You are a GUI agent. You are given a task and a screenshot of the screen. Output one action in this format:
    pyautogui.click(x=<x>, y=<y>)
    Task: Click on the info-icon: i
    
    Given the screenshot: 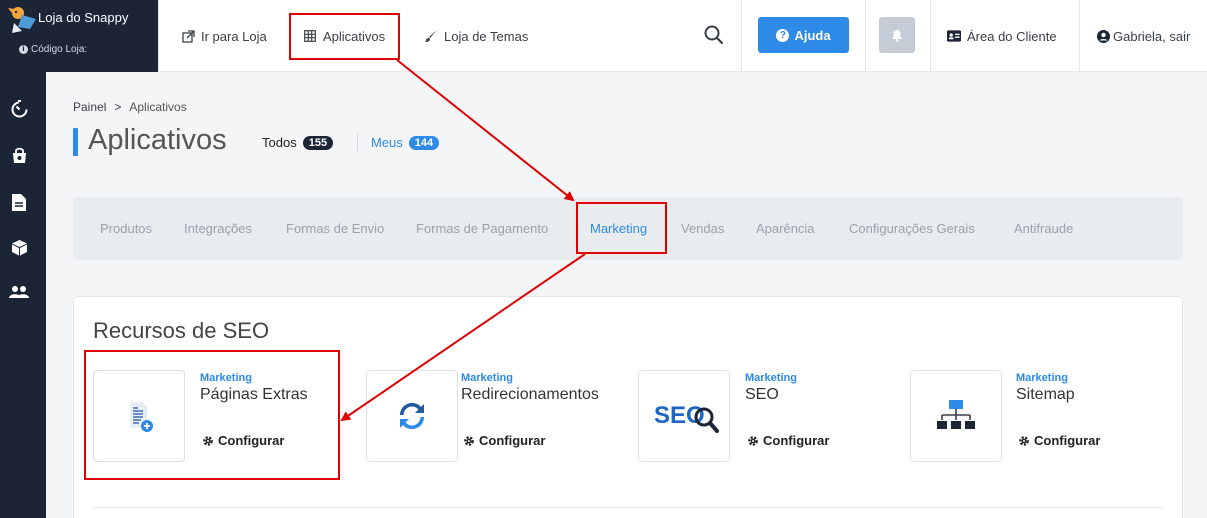 What is the action you would take?
    pyautogui.click(x=23, y=49)
    